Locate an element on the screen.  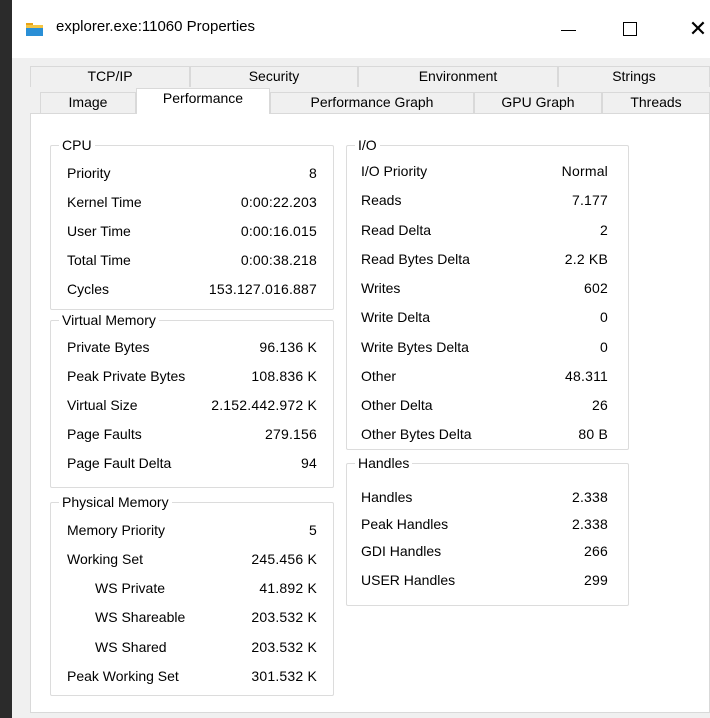
vm-row-page-faults: Page Faults 279.156 is located at coordinates (192, 434).